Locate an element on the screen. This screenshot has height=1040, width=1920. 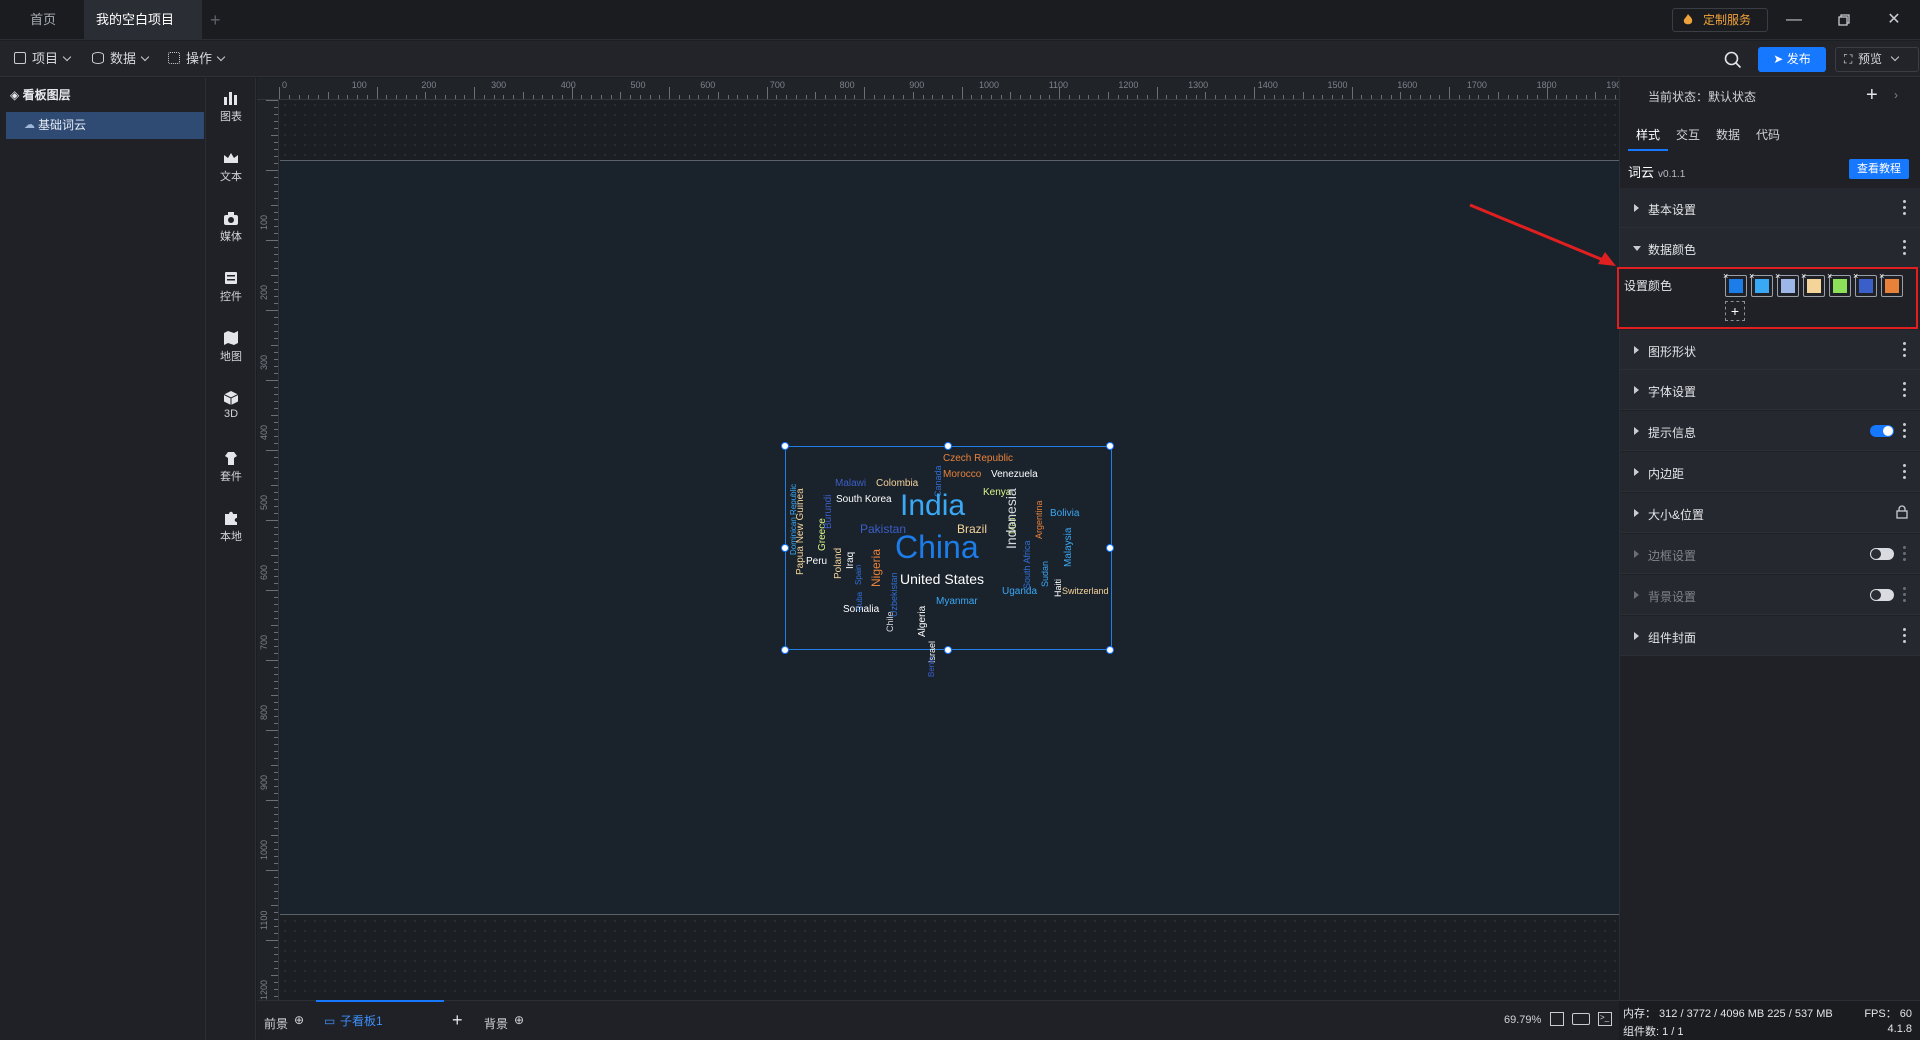
wordcloud-word: Czech Republic is located at coordinates (978, 459).